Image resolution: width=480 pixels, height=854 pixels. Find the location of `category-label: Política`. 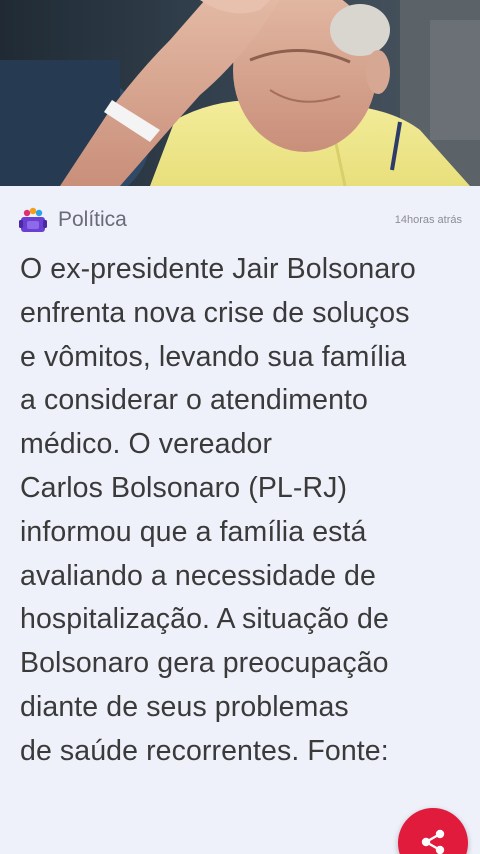

category-label: Política is located at coordinates (92, 220).